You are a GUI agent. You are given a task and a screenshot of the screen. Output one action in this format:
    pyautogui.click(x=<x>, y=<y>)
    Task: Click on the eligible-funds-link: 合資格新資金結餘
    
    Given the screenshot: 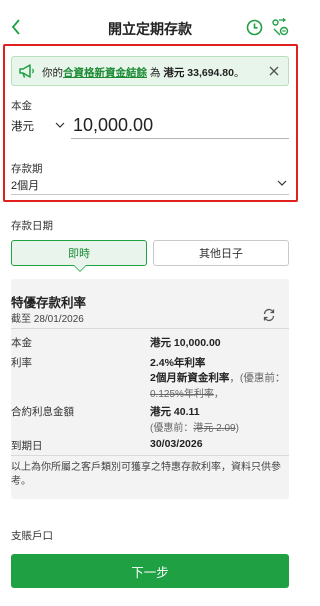 What is the action you would take?
    pyautogui.click(x=105, y=73)
    